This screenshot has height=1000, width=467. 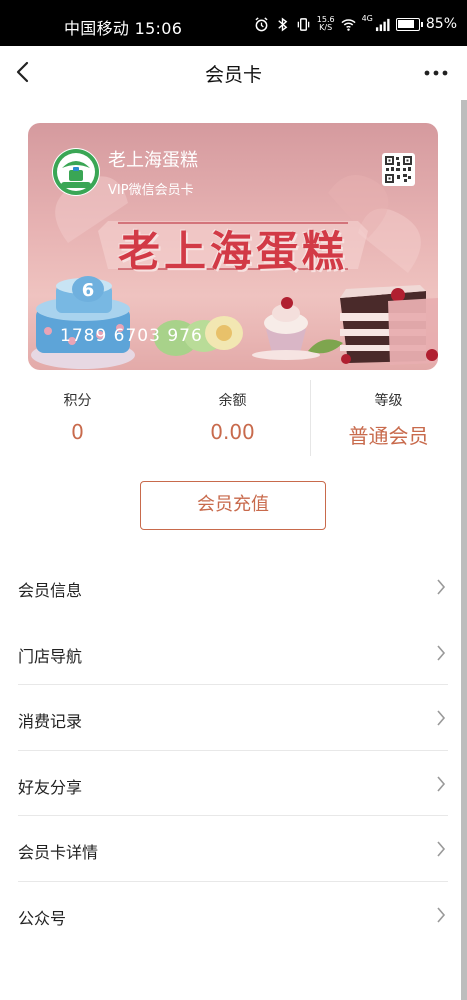 I want to click on menu-item-label: 会员信息, so click(x=50, y=590).